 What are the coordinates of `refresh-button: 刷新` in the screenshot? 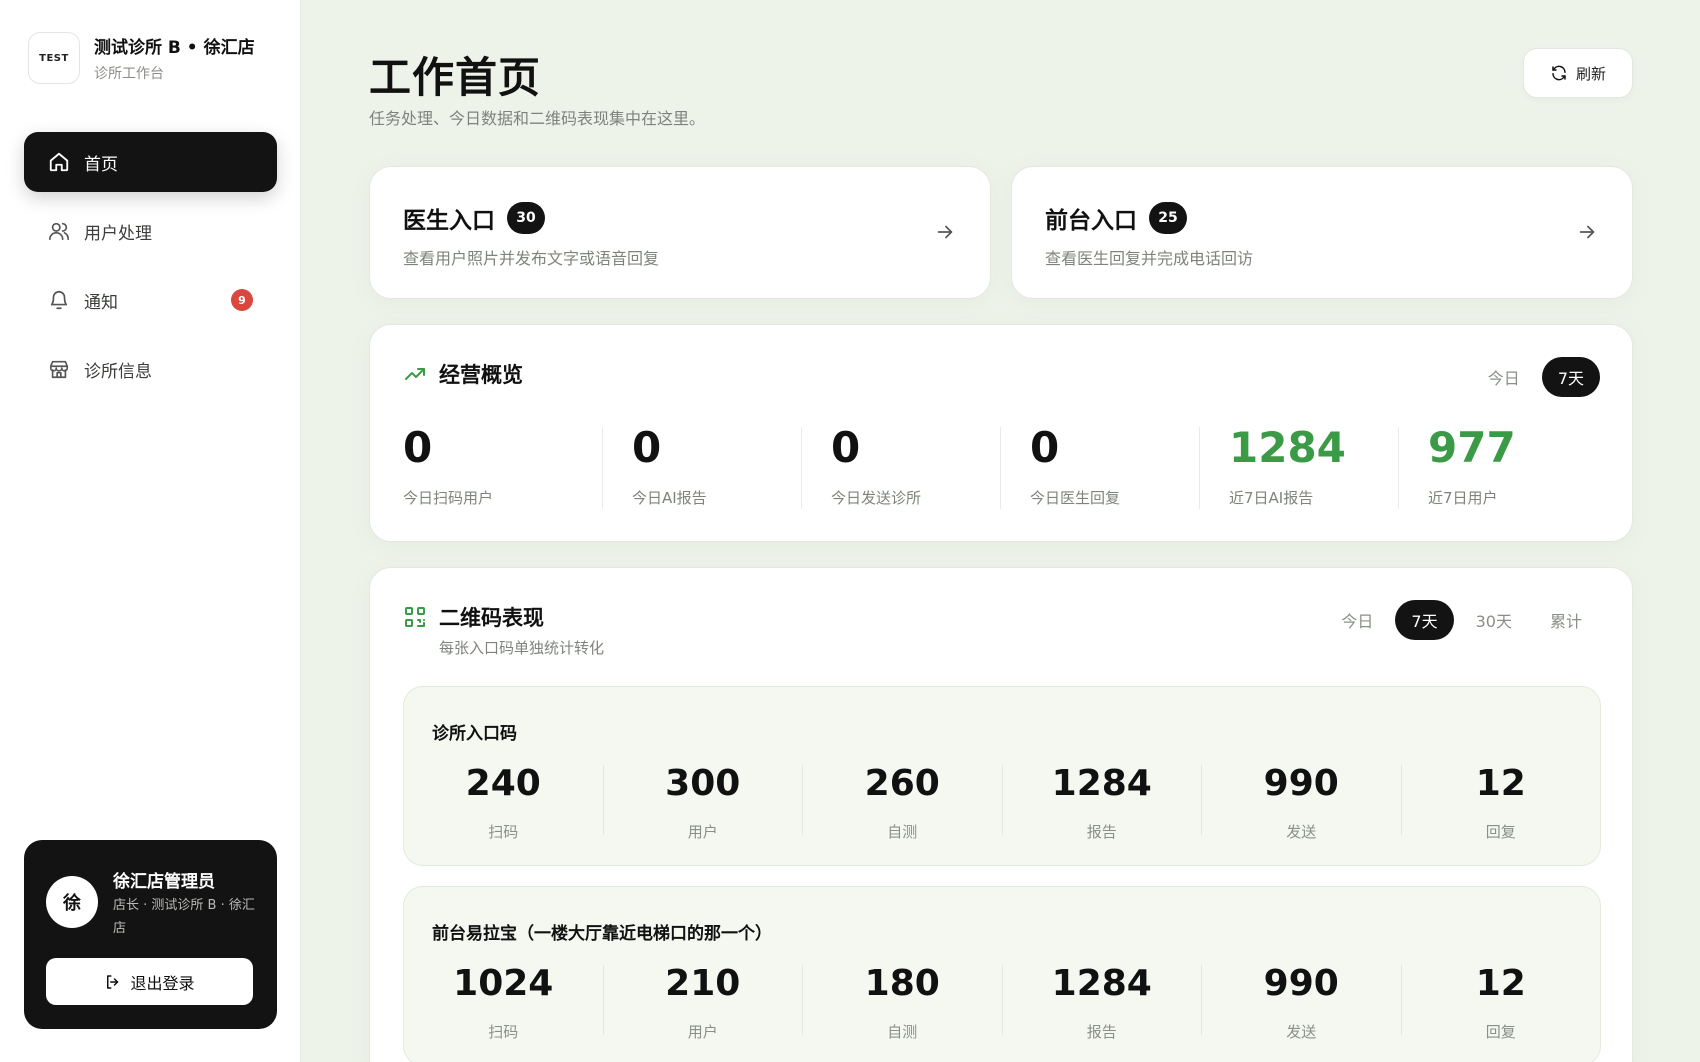 It's located at (1578, 73).